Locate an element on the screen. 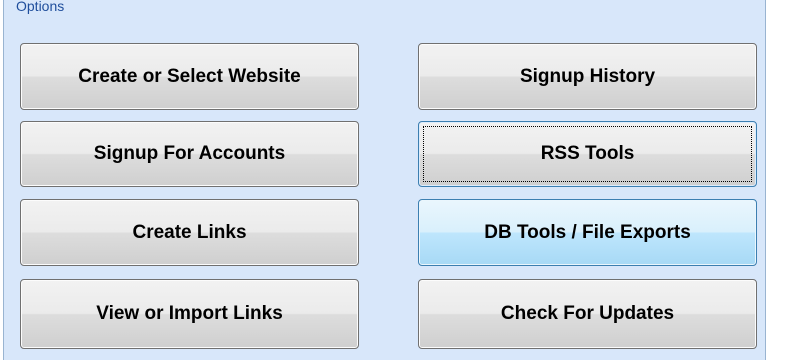  options-group-title: Options is located at coordinates (40, 7).